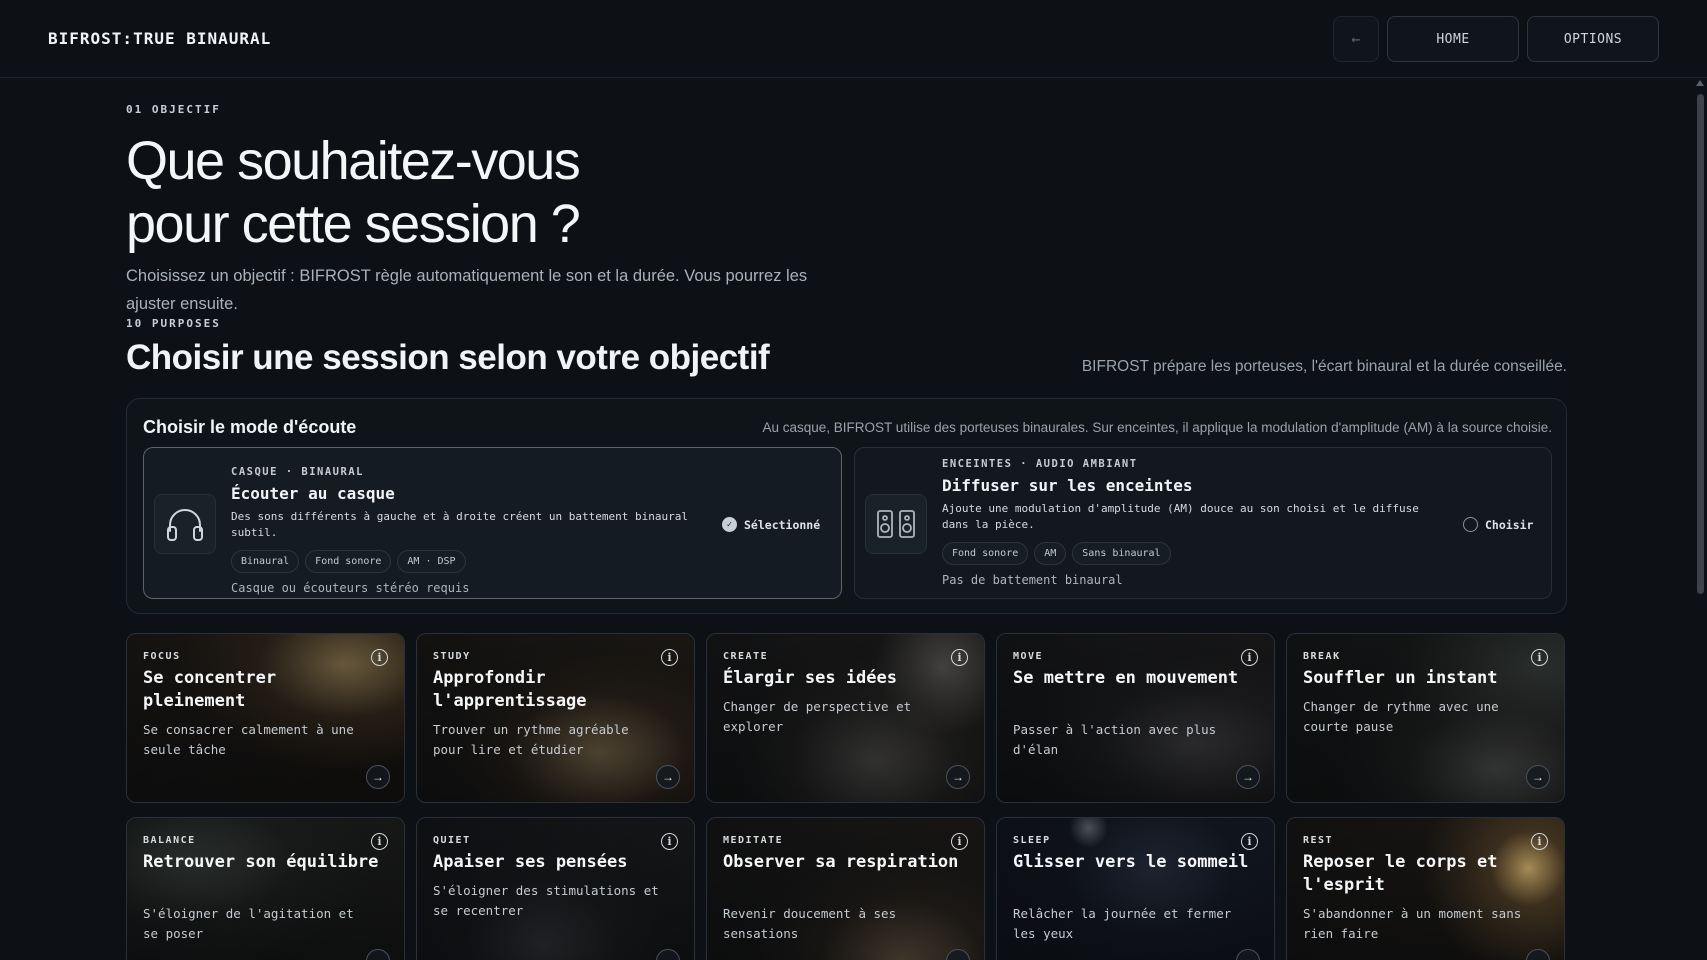  Describe the element at coordinates (753, 840) in the screenshot. I see `card-kicker: MEDITATE` at that location.